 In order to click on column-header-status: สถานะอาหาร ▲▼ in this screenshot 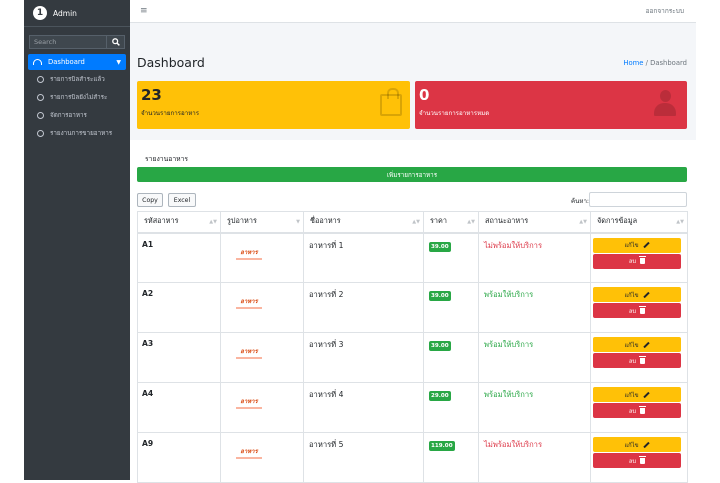, I will do `click(534, 222)`.